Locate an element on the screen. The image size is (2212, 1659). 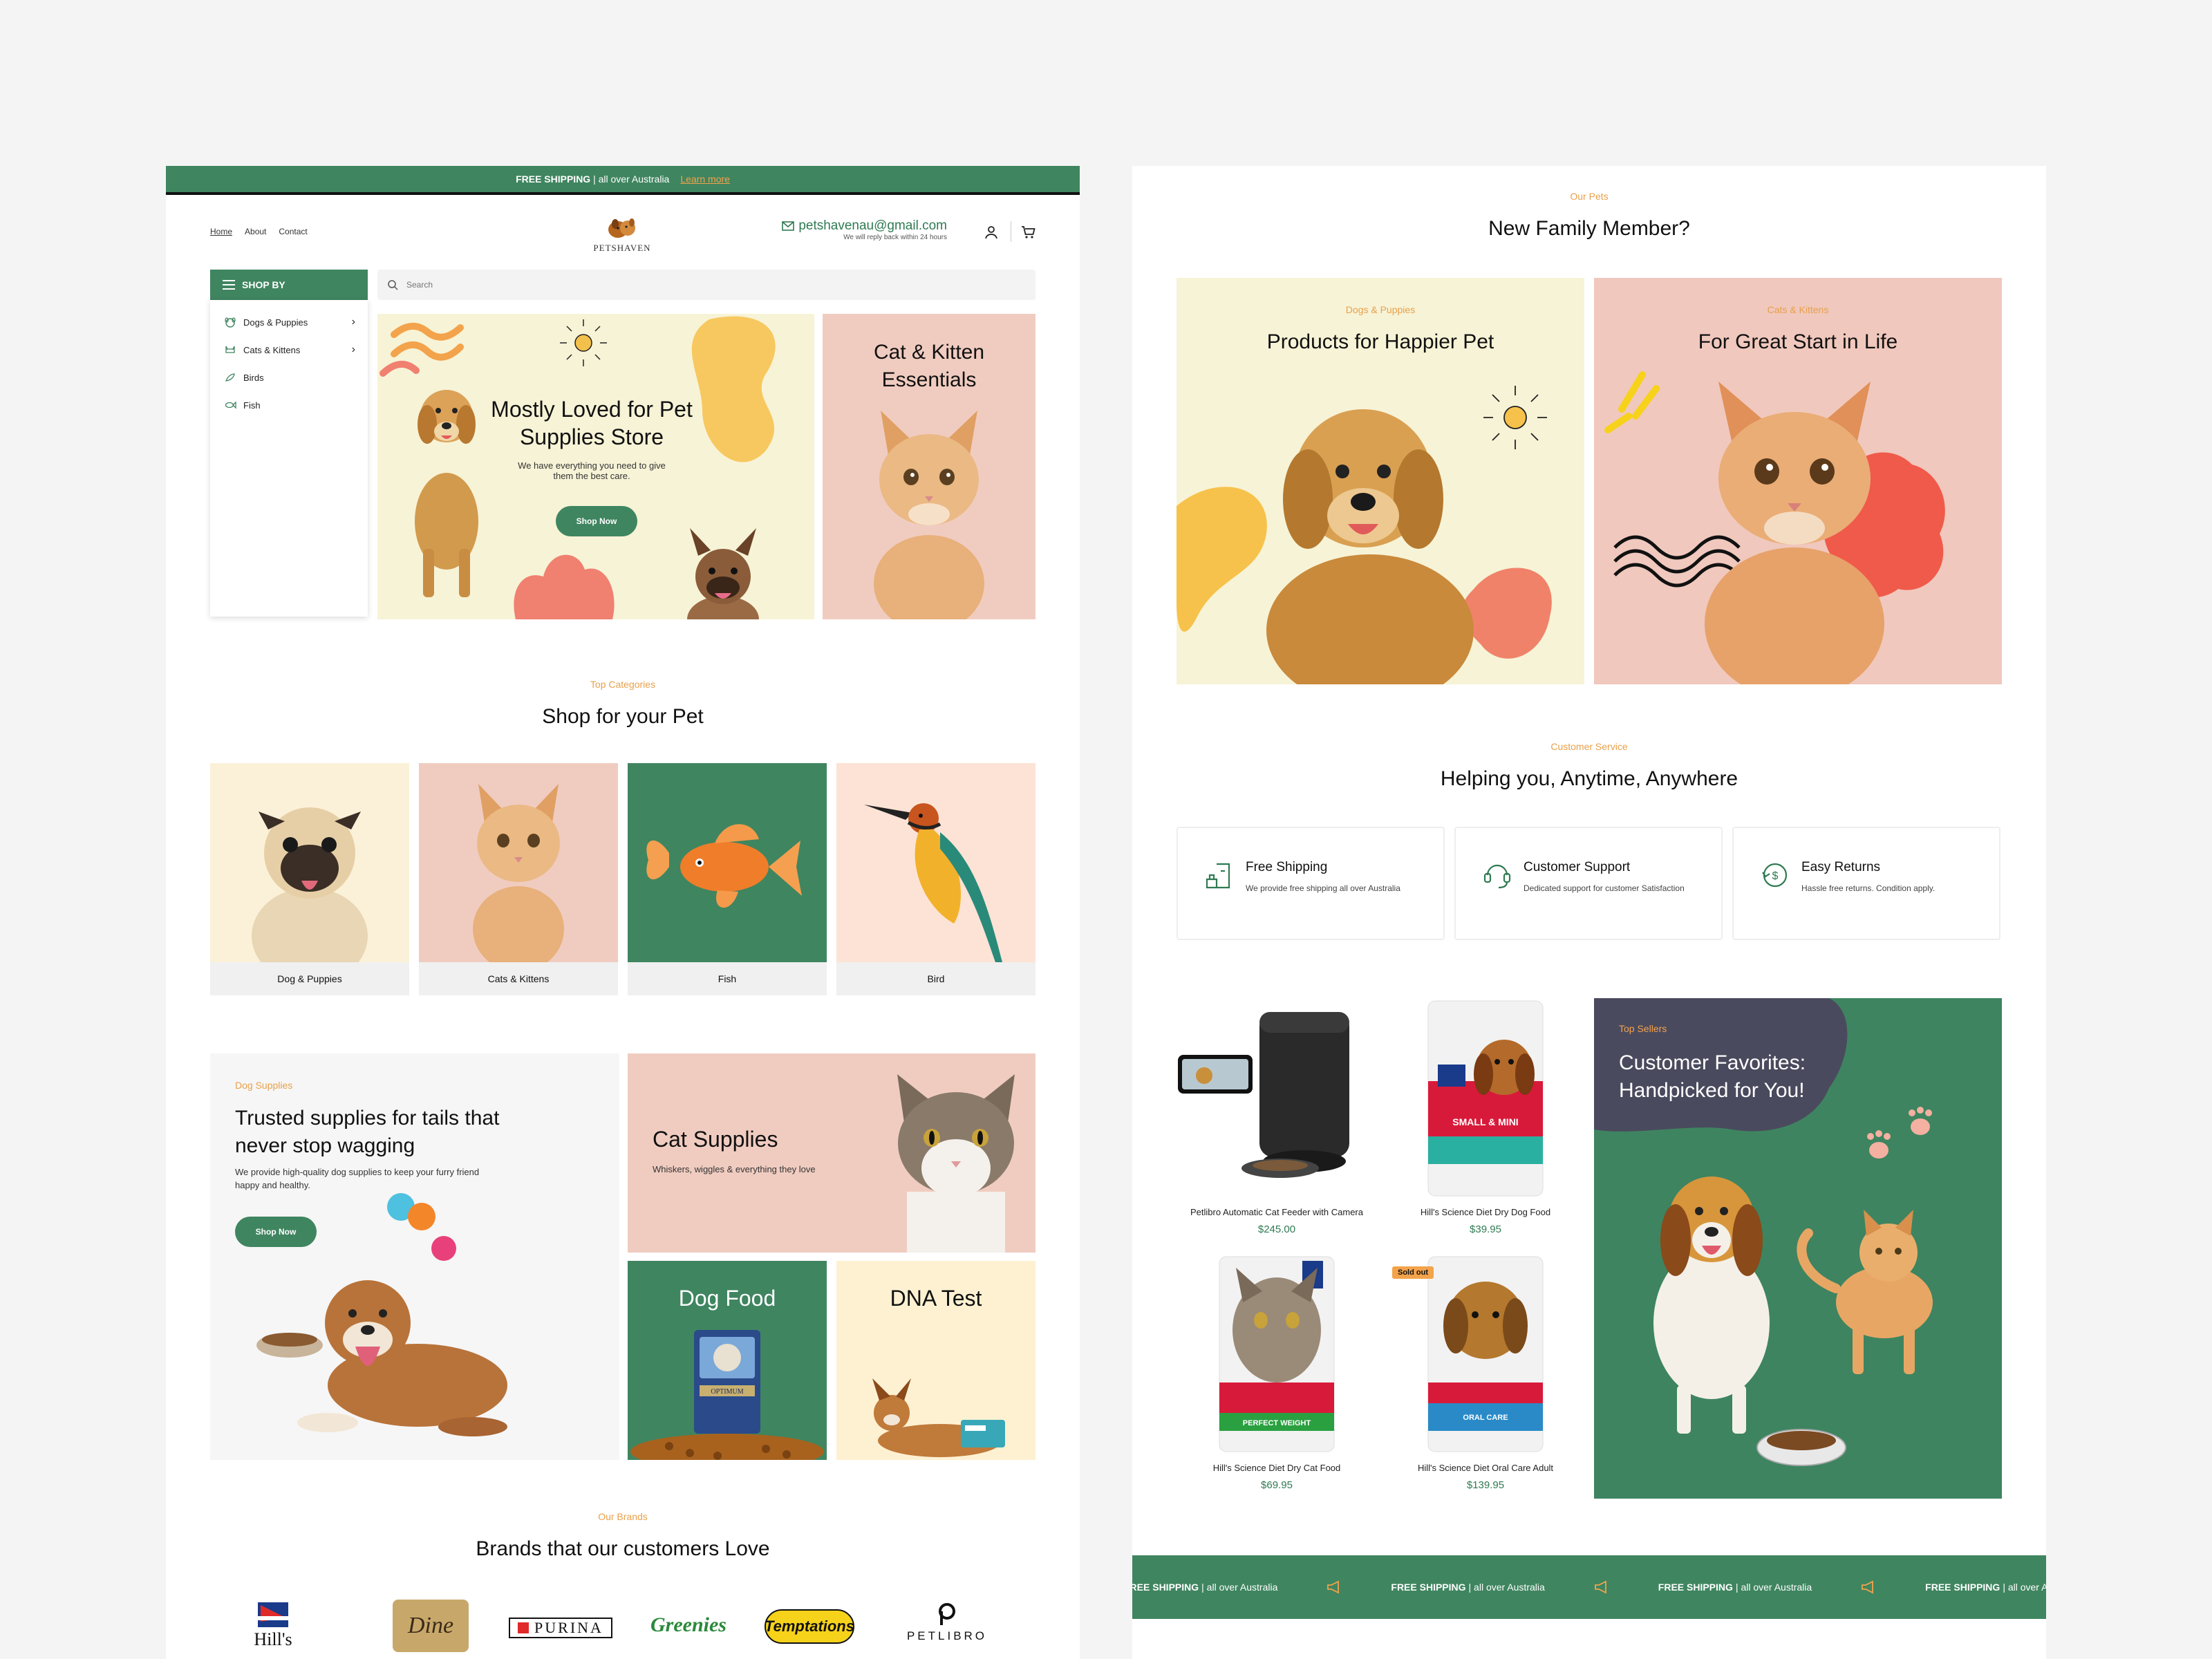
sold-out-badge: Sold out is located at coordinates (1413, 1272).